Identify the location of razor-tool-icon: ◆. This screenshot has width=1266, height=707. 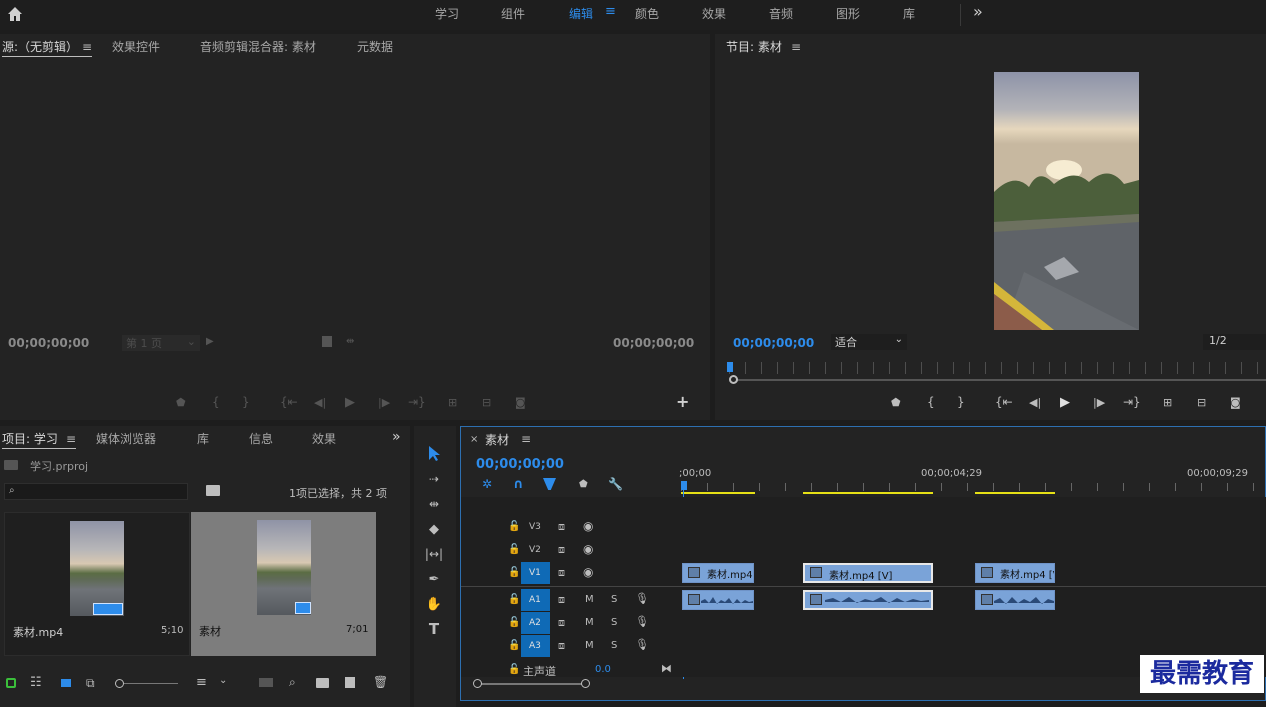
(434, 529).